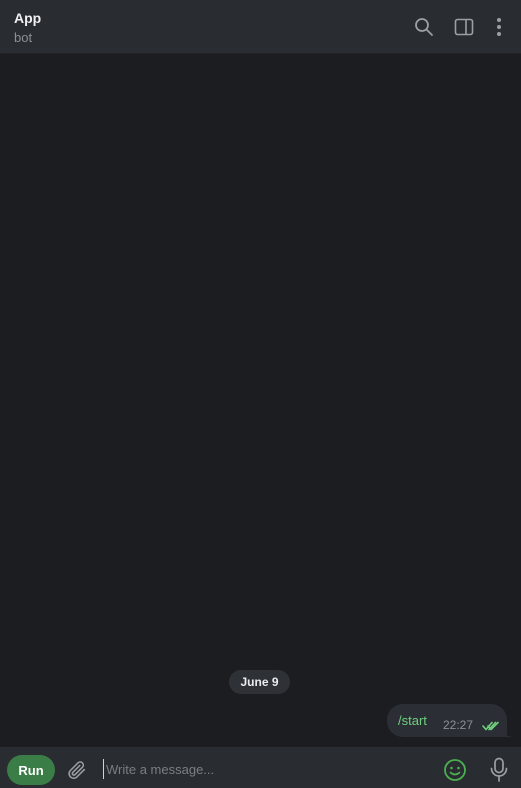  What do you see at coordinates (260, 27) in the screenshot?
I see `chat-header: App bot` at bounding box center [260, 27].